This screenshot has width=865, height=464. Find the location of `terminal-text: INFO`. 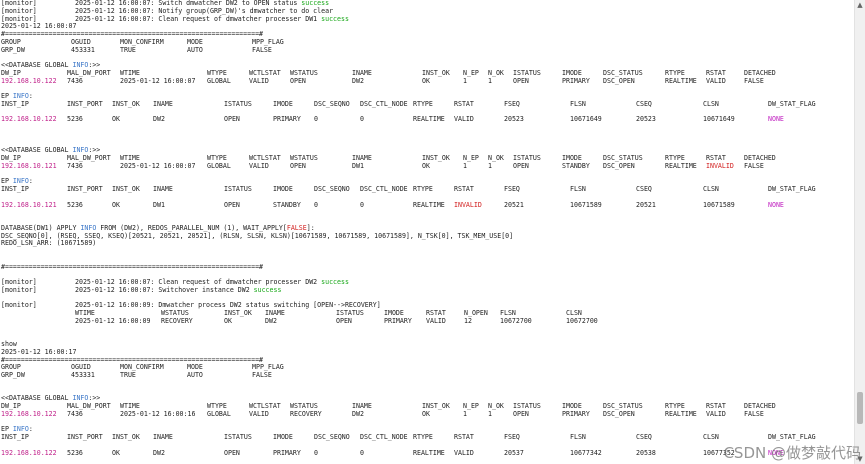

terminal-text: INFO is located at coordinates (20, 96).